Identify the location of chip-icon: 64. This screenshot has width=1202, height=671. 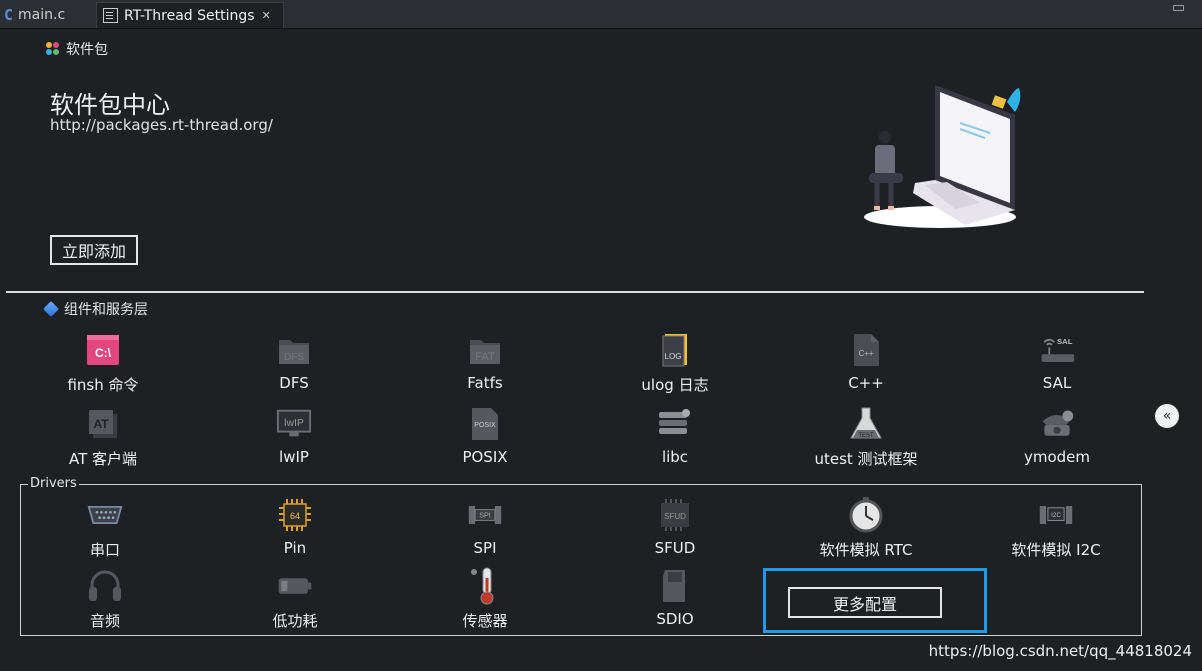
(295, 515).